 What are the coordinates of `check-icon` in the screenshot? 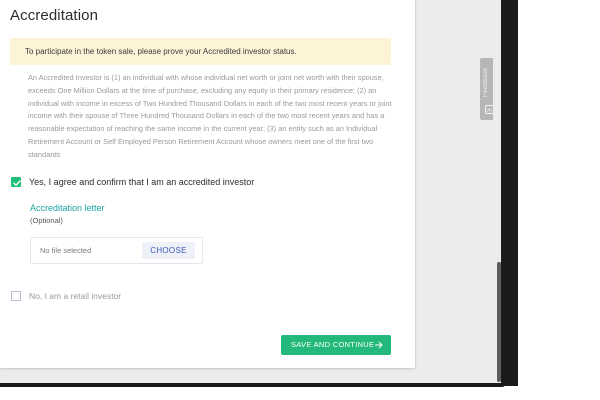 It's located at (17, 183).